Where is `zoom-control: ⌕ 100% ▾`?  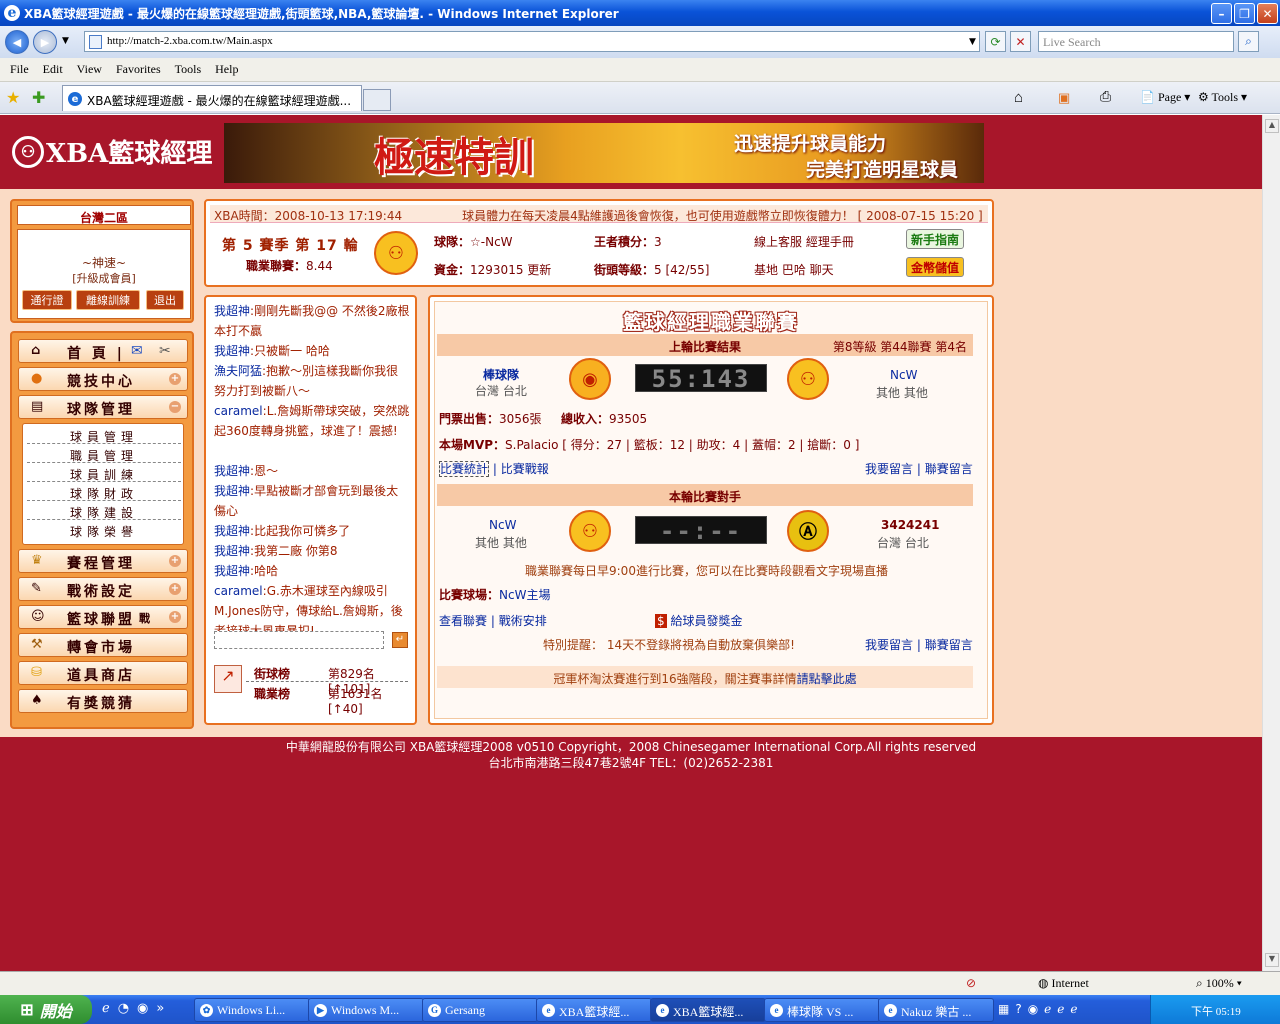 zoom-control: ⌕ 100% ▾ is located at coordinates (1219, 983).